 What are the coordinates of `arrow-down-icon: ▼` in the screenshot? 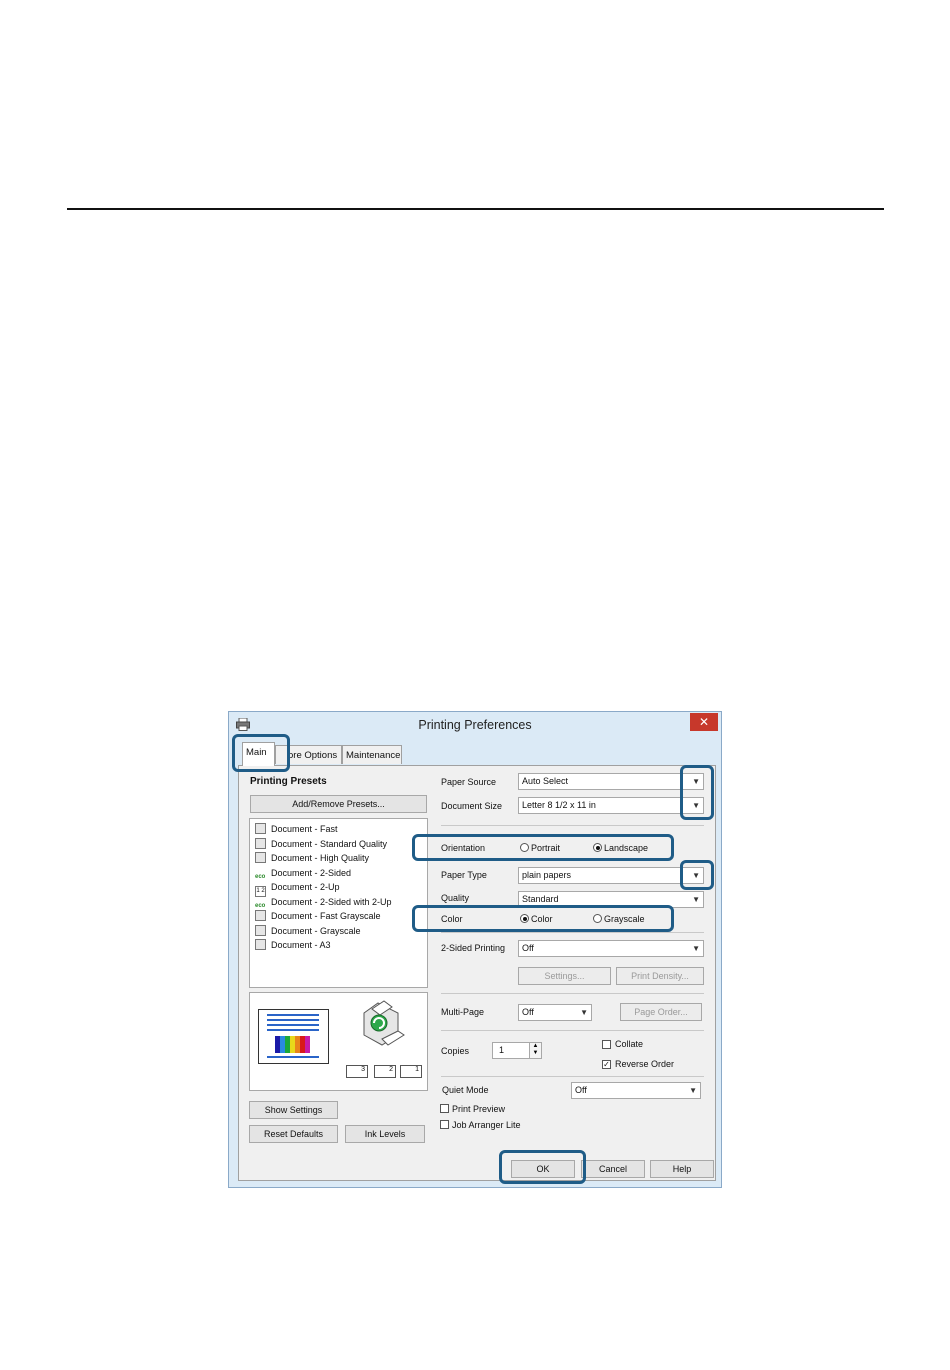 It's located at (535, 1053).